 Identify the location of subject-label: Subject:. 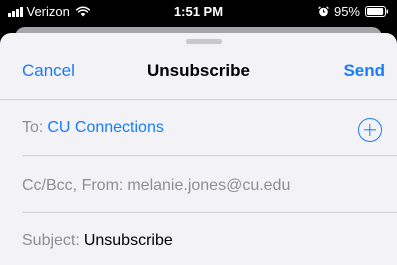
(51, 240).